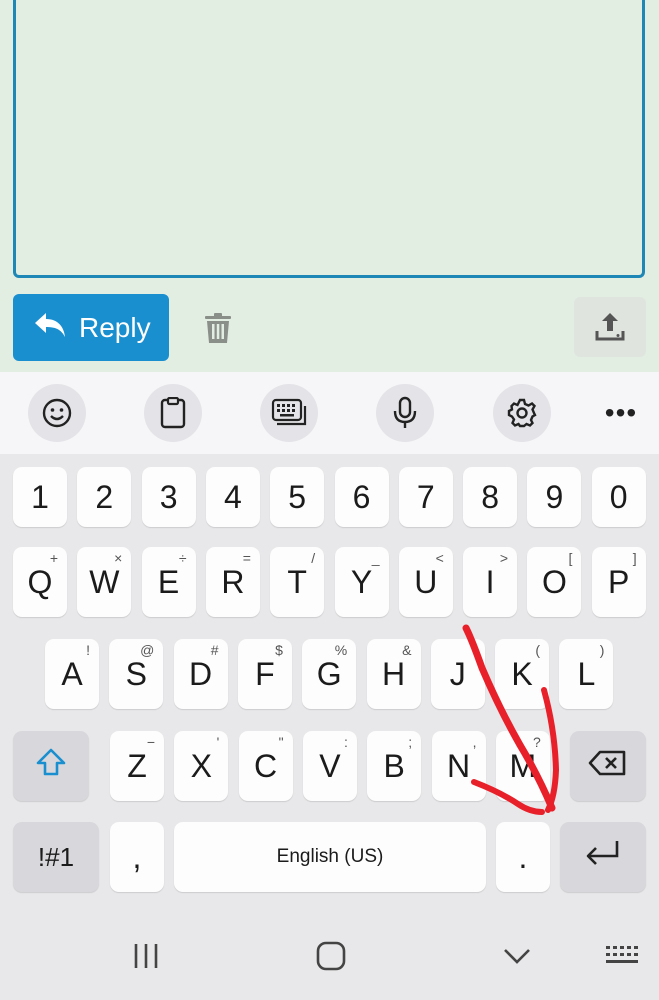  Describe the element at coordinates (53, 558) in the screenshot. I see `key-hint: +` at that location.